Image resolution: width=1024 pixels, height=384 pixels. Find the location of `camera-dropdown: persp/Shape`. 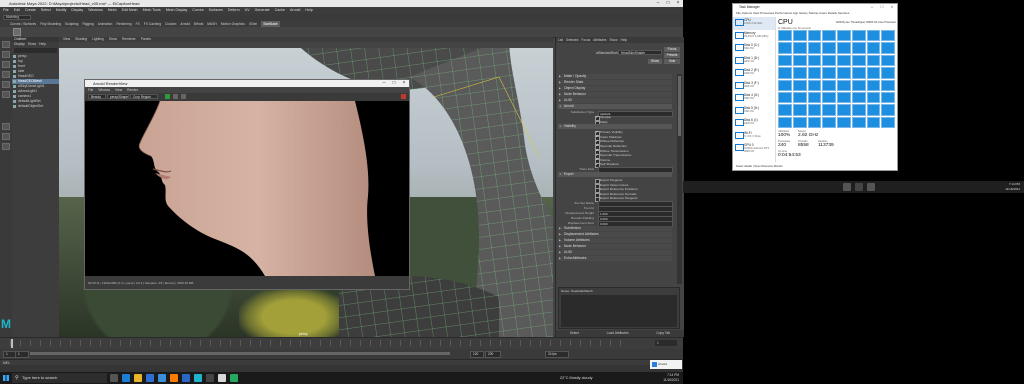

camera-dropdown: persp/Shape is located at coordinates (118, 96).